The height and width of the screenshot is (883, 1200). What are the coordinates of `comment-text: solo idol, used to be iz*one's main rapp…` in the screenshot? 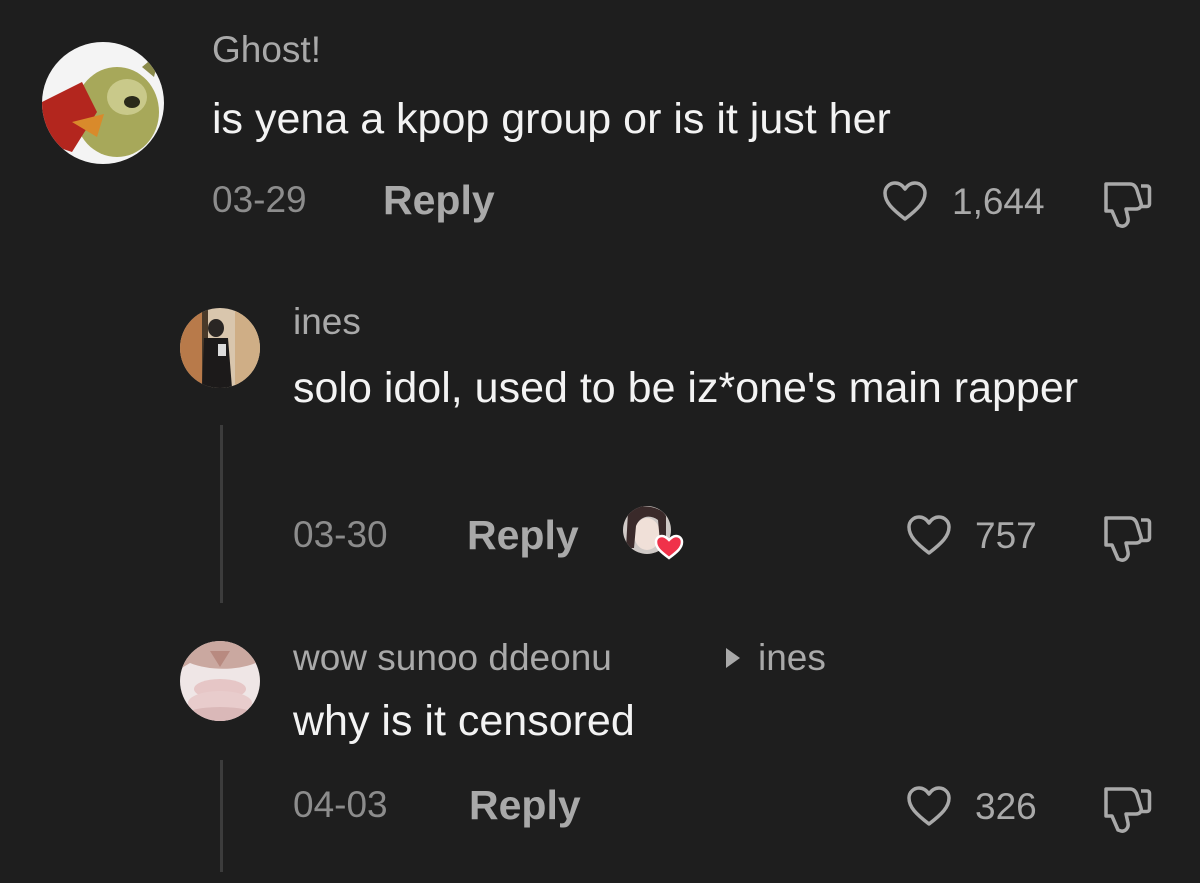 It's located at (686, 388).